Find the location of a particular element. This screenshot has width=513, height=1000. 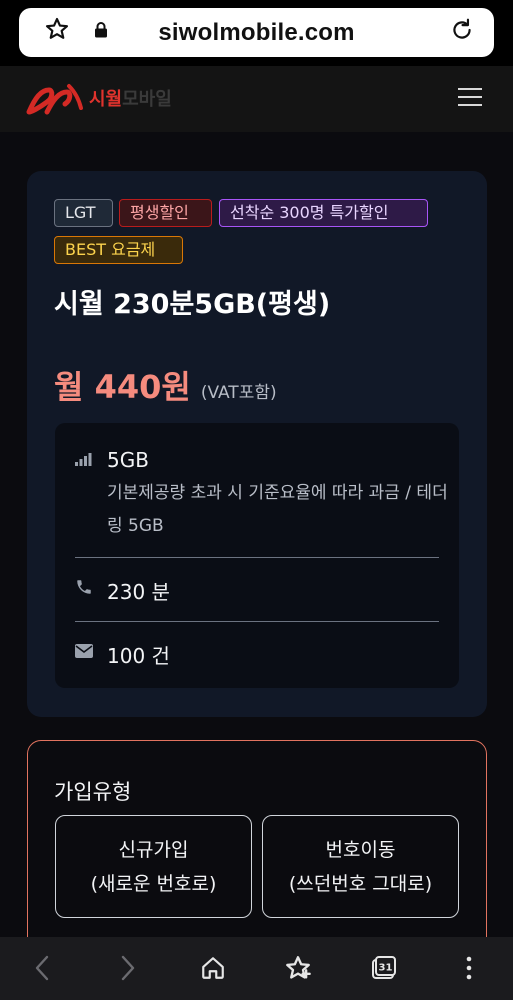

browser-top-bar: siwolmobile.com is located at coordinates (256, 33).